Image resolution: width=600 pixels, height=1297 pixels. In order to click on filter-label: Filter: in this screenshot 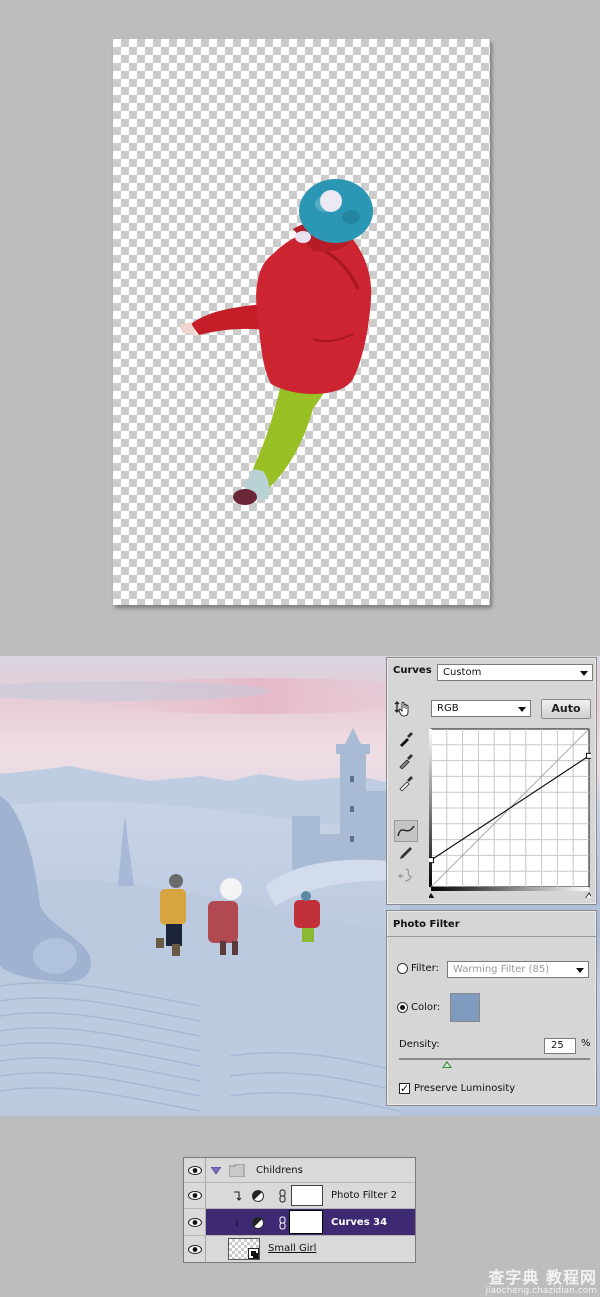, I will do `click(425, 968)`.